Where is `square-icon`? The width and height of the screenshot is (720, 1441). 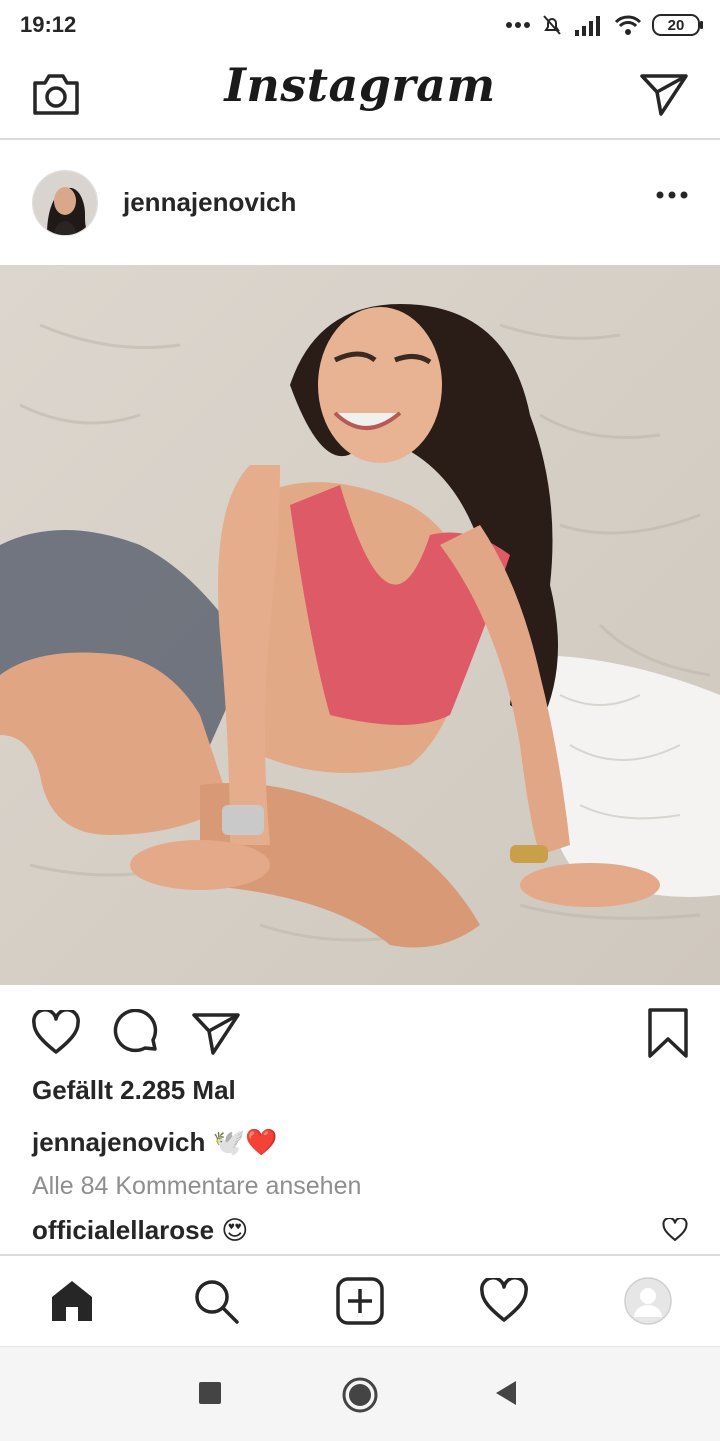 square-icon is located at coordinates (210, 1393).